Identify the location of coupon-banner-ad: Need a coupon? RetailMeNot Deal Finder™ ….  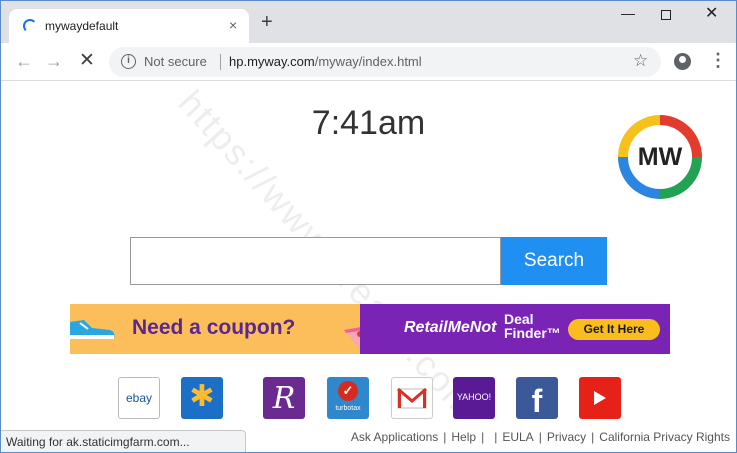
(370, 329).